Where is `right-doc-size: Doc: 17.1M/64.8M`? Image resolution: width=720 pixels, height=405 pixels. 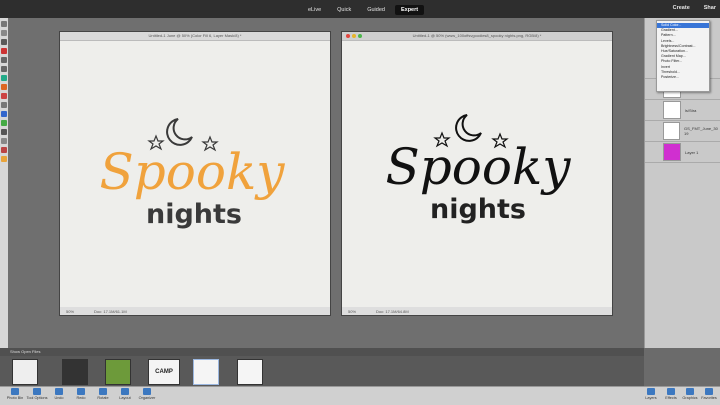
right-doc-size: Doc: 17.1M/64.8M is located at coordinates (392, 311).